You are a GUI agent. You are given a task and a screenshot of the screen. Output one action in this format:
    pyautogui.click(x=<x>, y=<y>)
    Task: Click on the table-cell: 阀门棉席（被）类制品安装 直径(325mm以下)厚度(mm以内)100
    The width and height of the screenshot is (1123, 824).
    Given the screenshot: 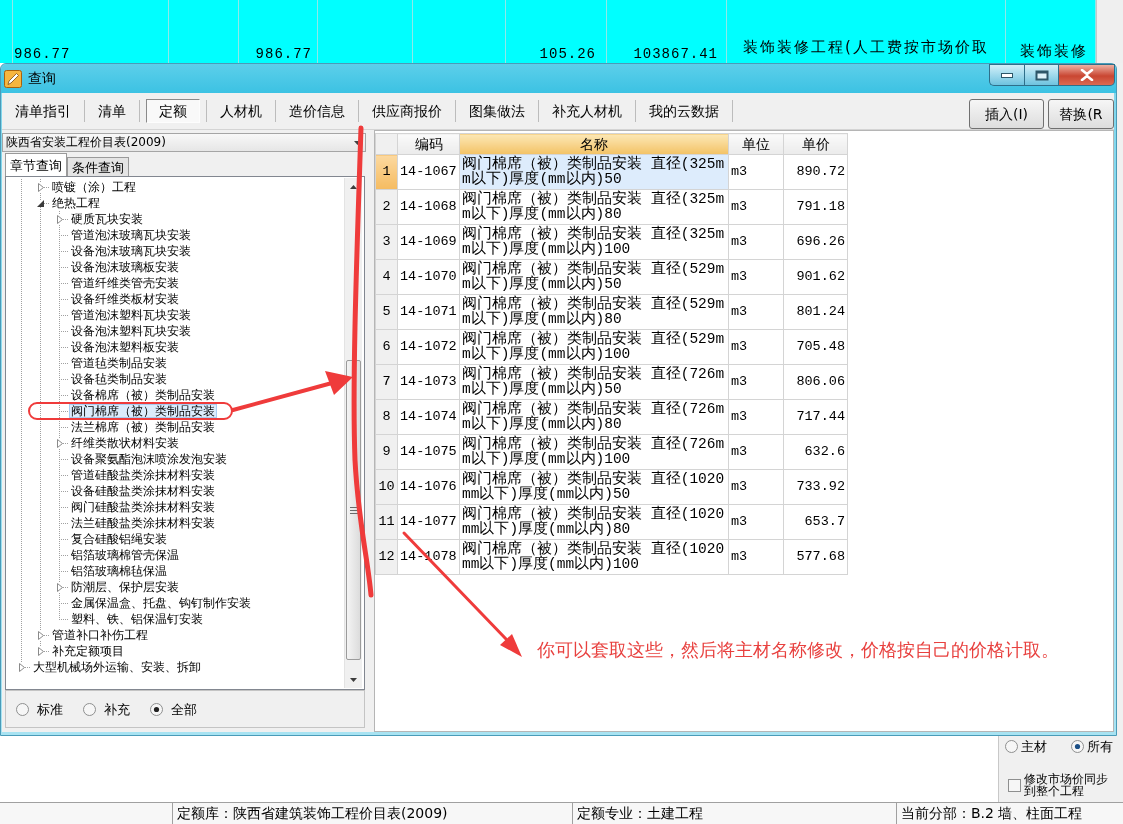 What is the action you would take?
    pyautogui.click(x=594, y=242)
    